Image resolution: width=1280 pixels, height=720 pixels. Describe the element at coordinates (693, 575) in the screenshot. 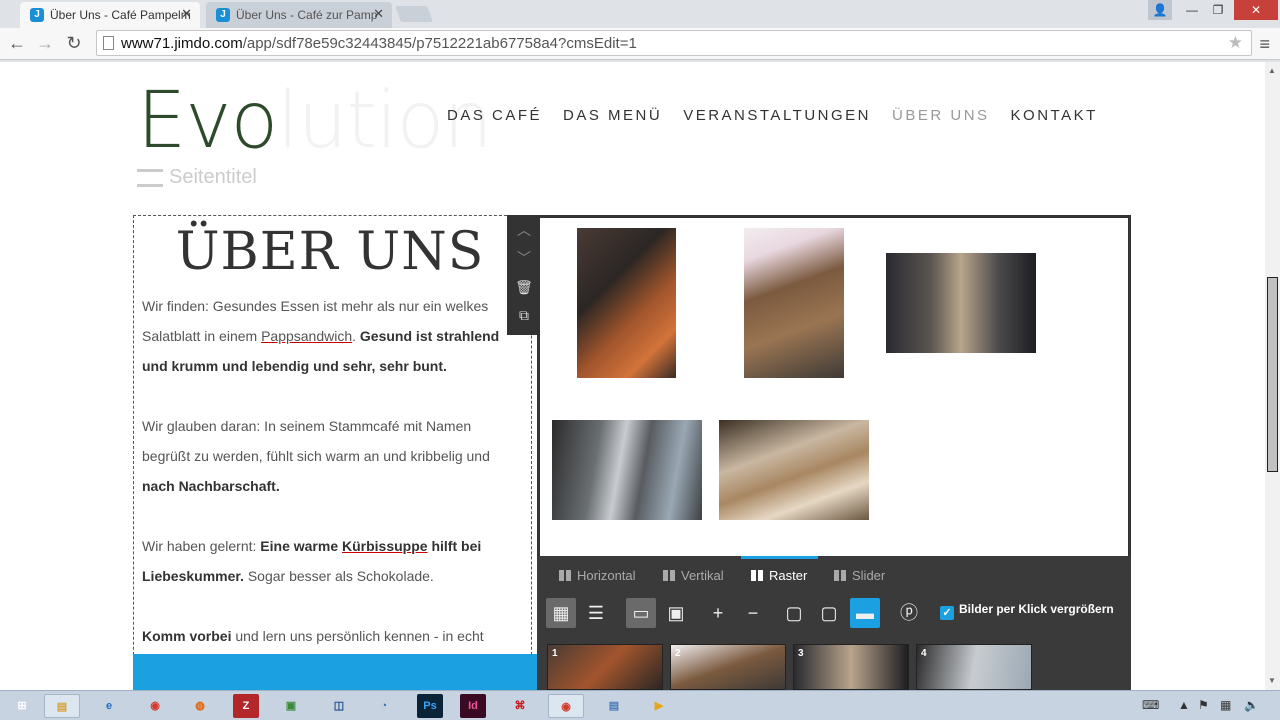

I see `tab-vertikal: Vertikal` at that location.